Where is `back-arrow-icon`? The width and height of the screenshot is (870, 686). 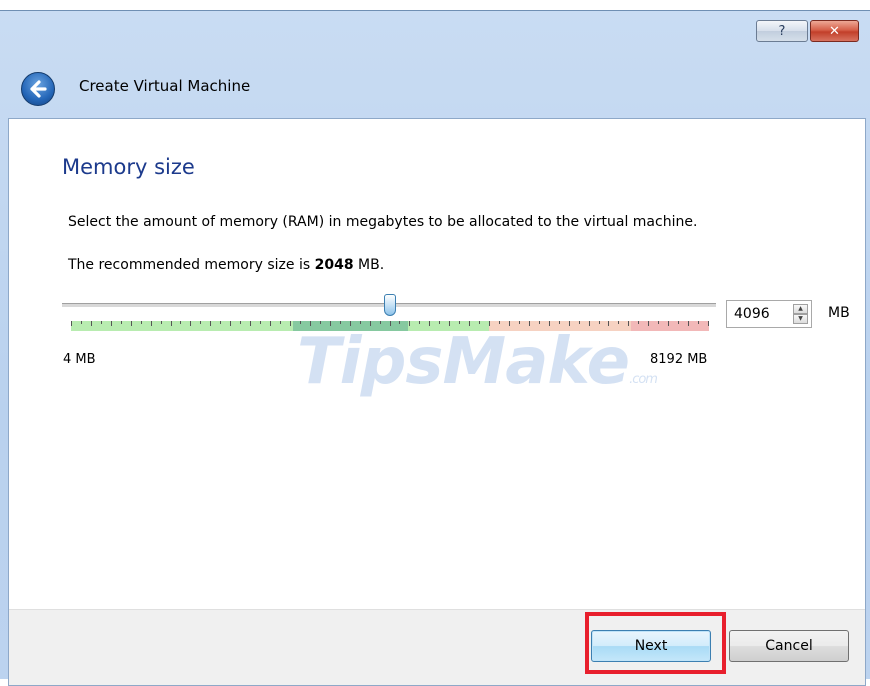 back-arrow-icon is located at coordinates (38, 89).